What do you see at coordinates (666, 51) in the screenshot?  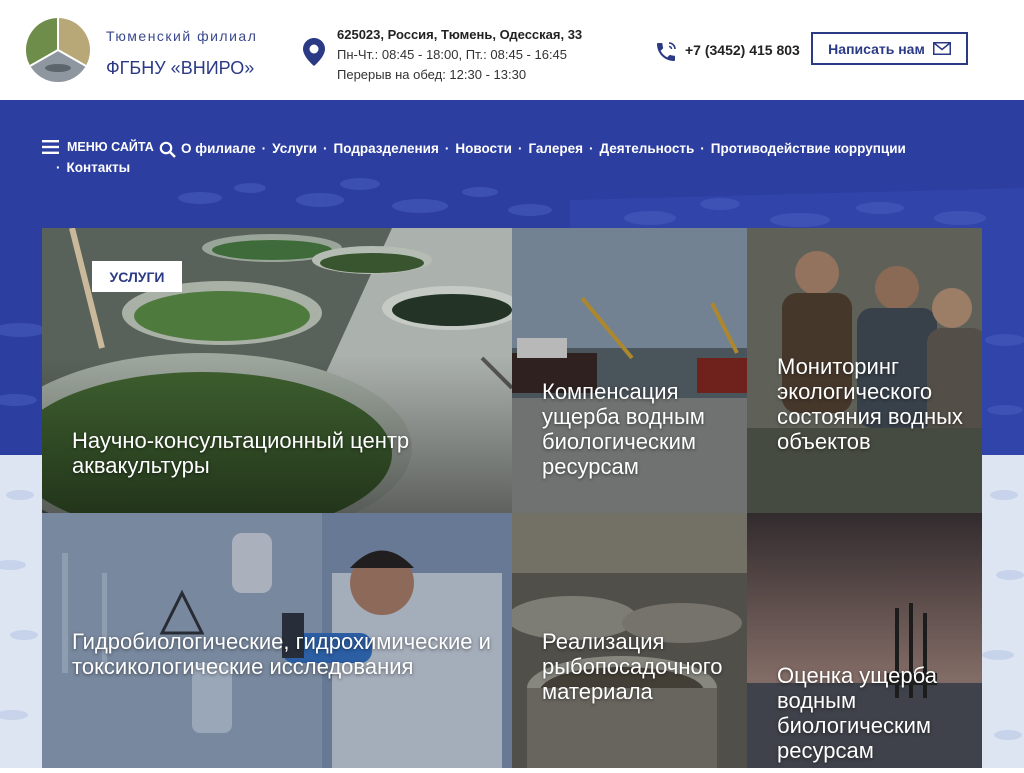 I see `phone-icon` at bounding box center [666, 51].